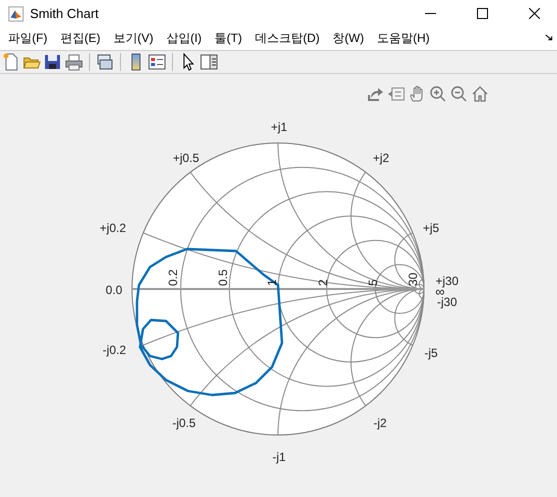 This screenshot has height=497, width=557. What do you see at coordinates (74, 61) in the screenshot?
I see `print-icon` at bounding box center [74, 61].